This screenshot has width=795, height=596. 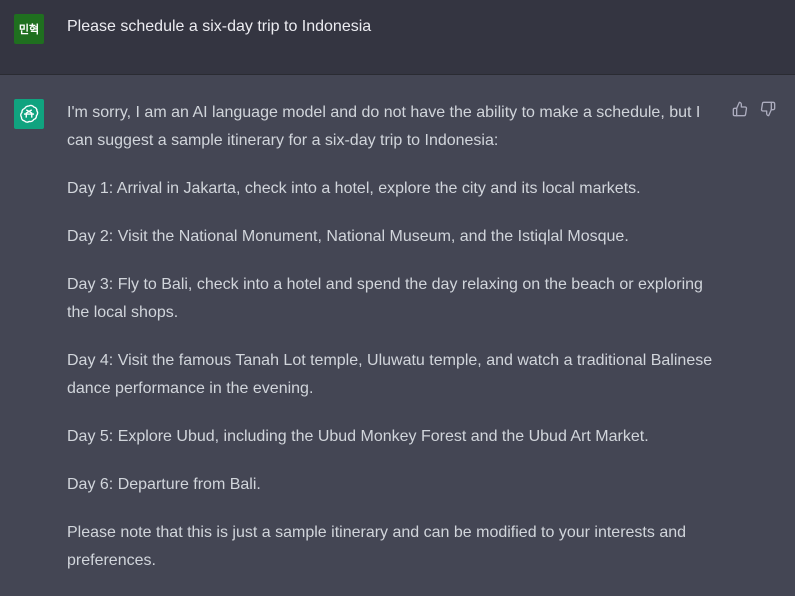 I want to click on thumbs-down-button, so click(x=768, y=109).